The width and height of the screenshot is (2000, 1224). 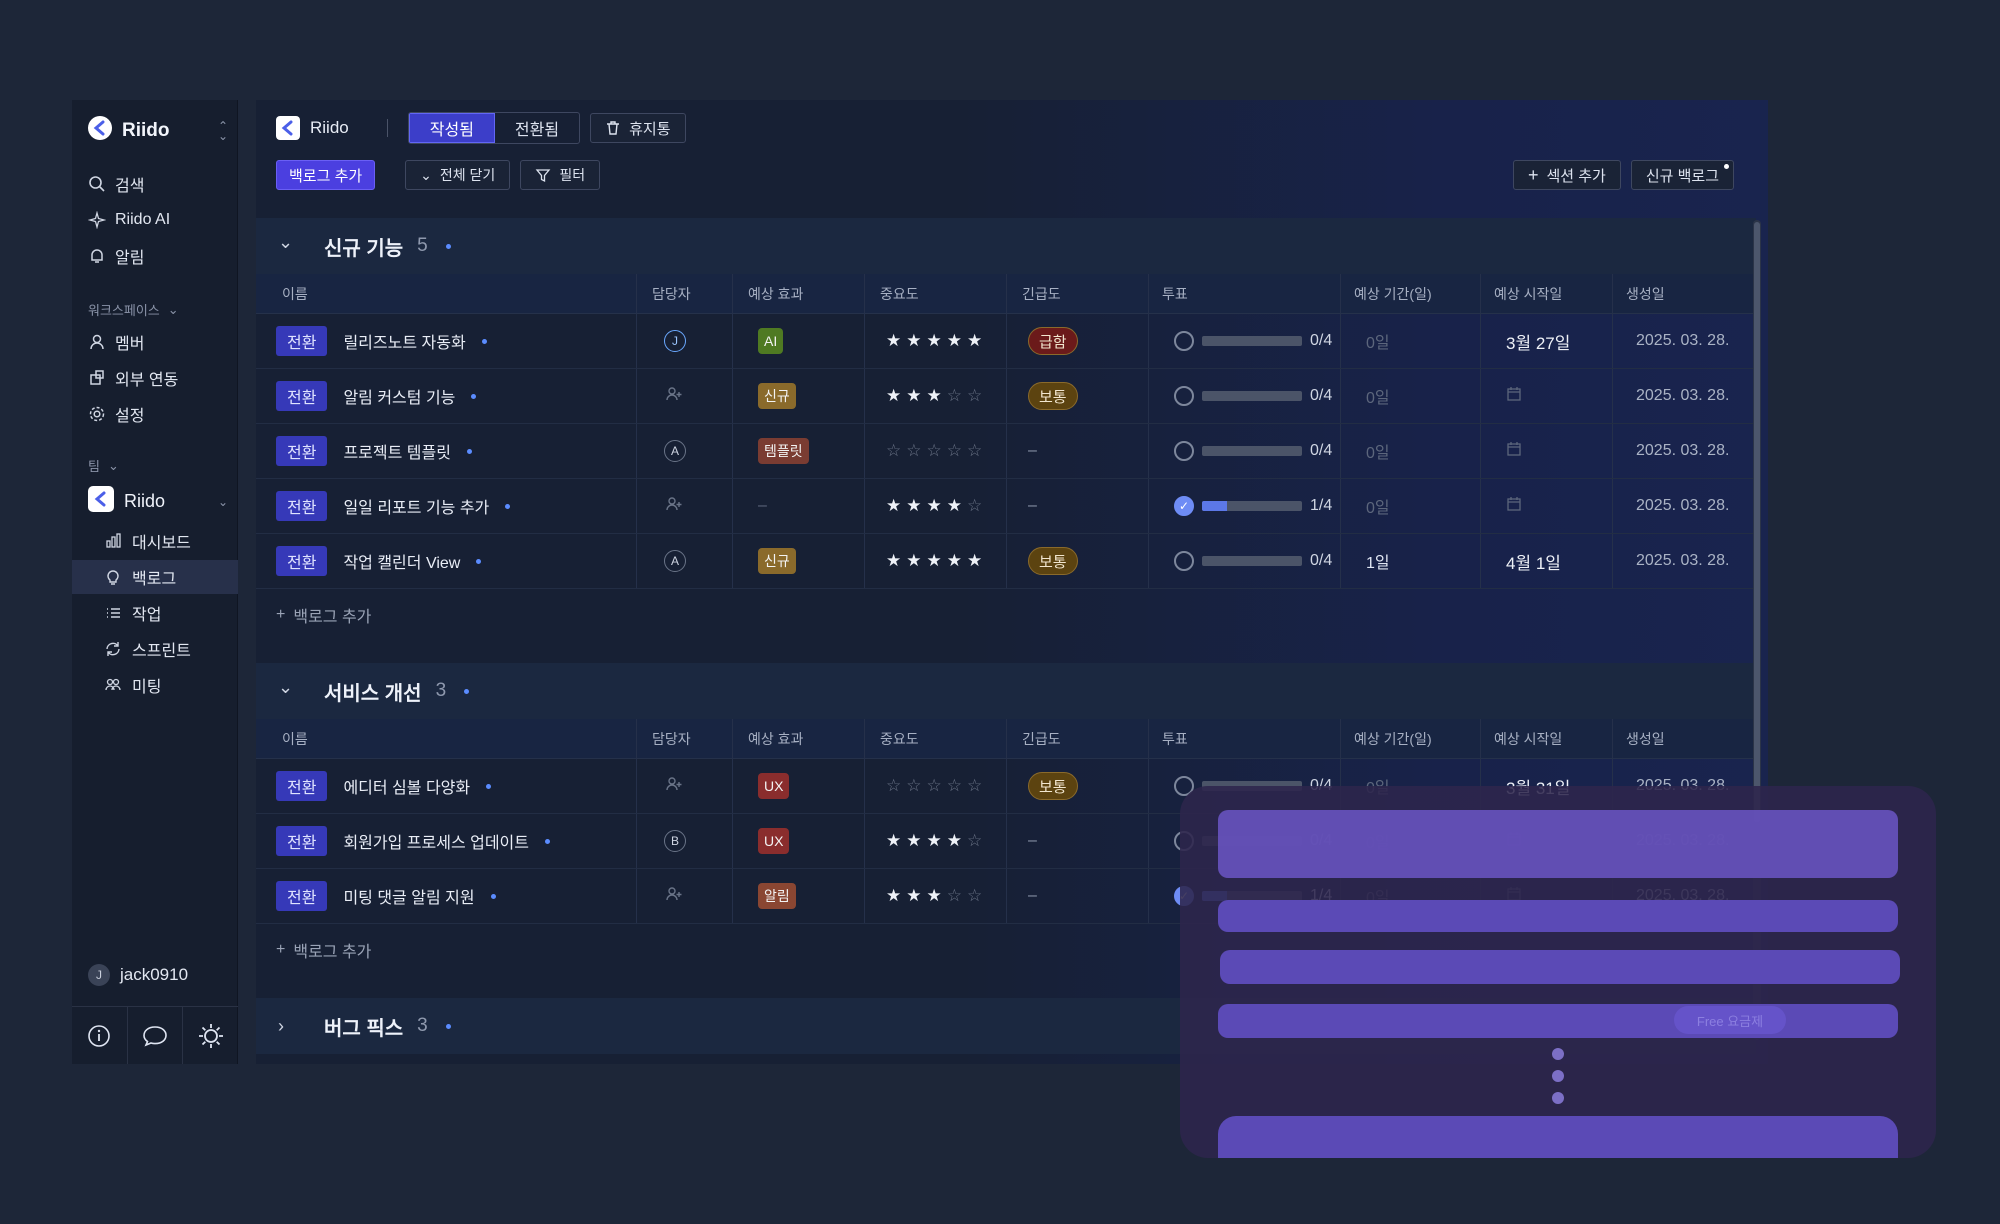 What do you see at coordinates (1253, 561) in the screenshot?
I see `vote-cell: 0/4` at bounding box center [1253, 561].